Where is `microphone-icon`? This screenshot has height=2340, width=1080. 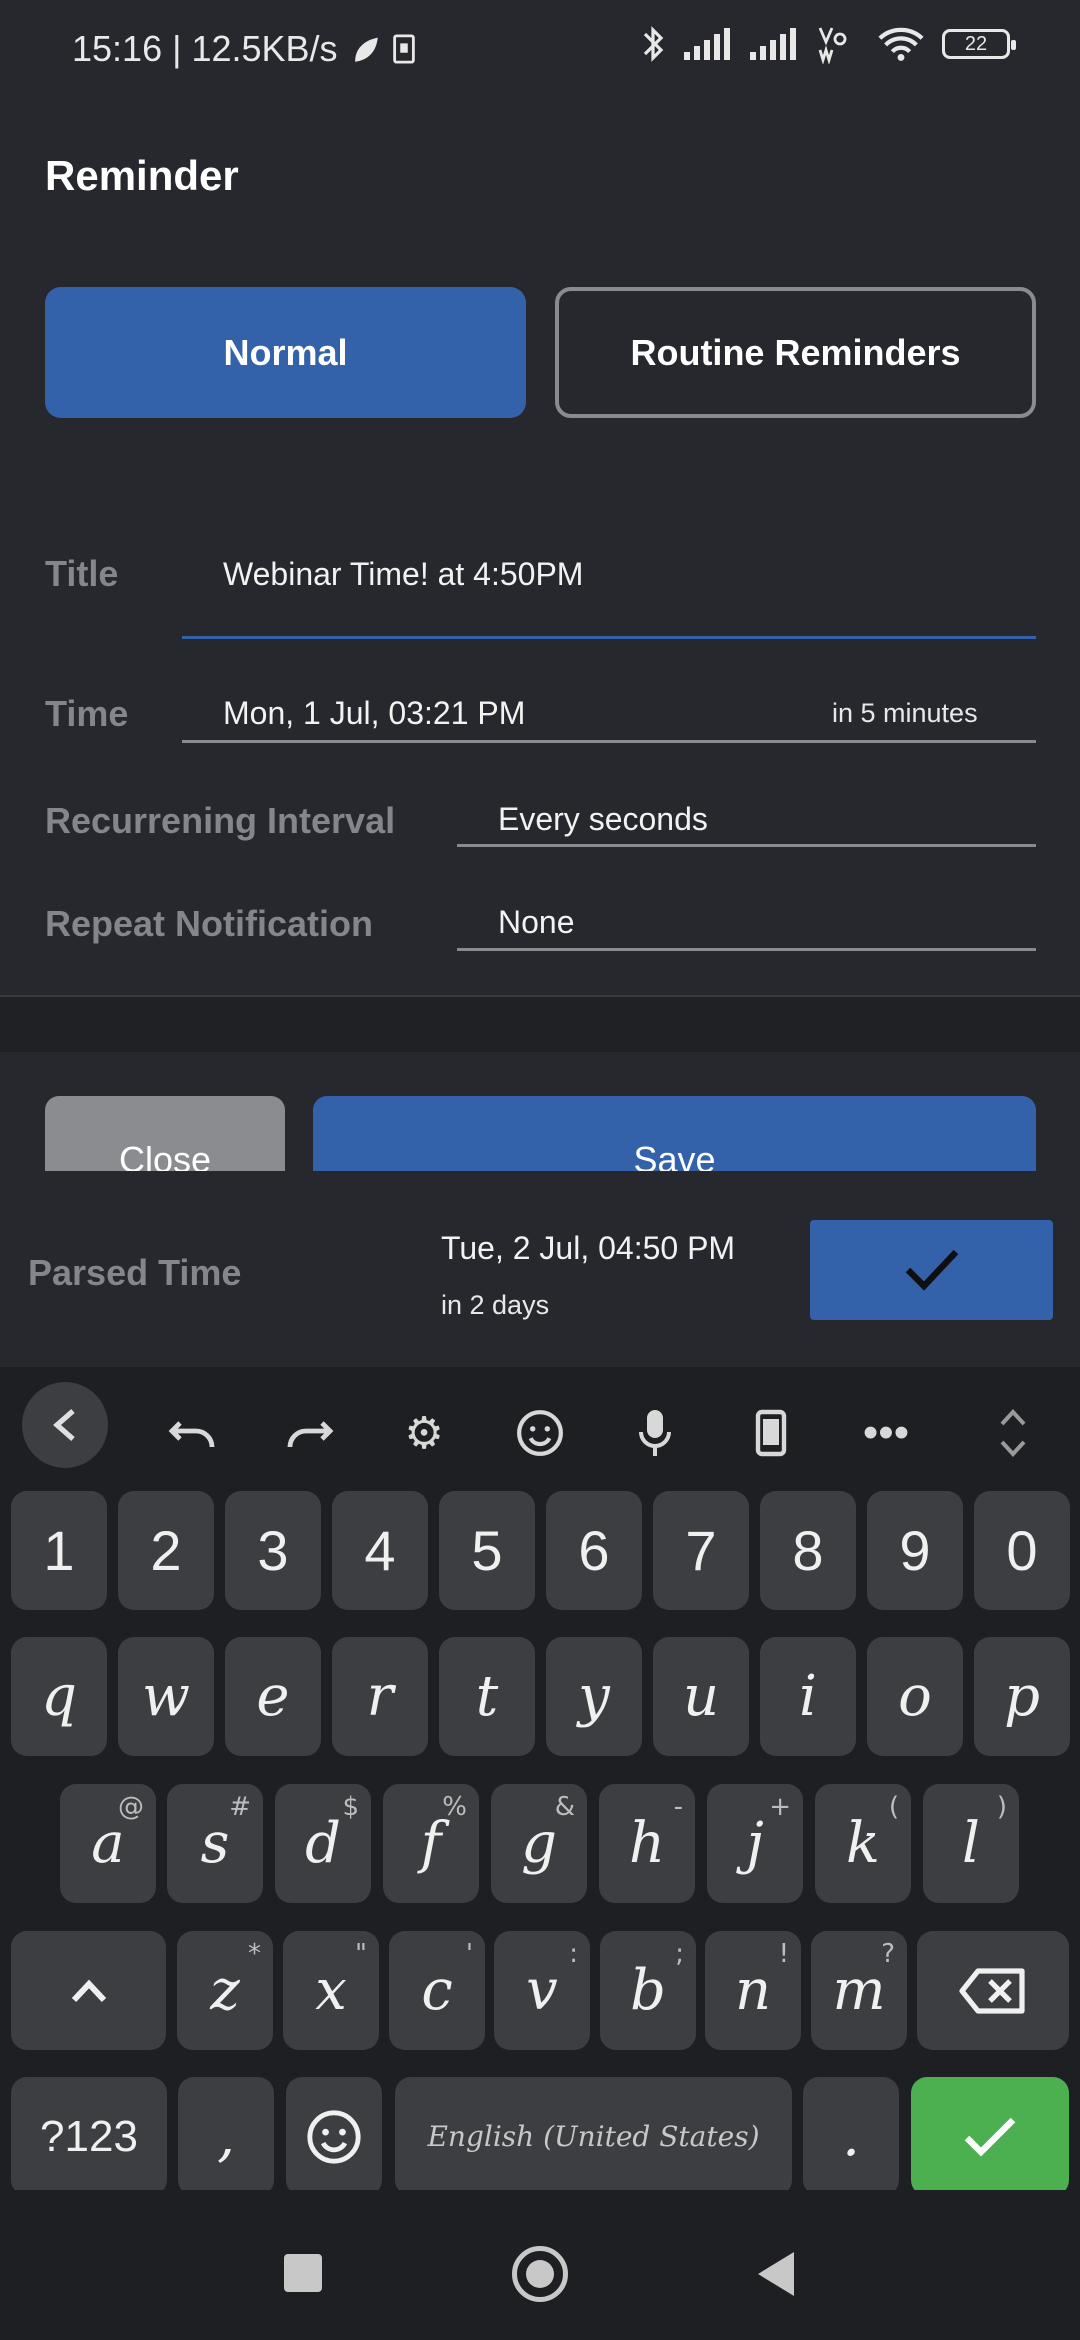
microphone-icon is located at coordinates (655, 1433).